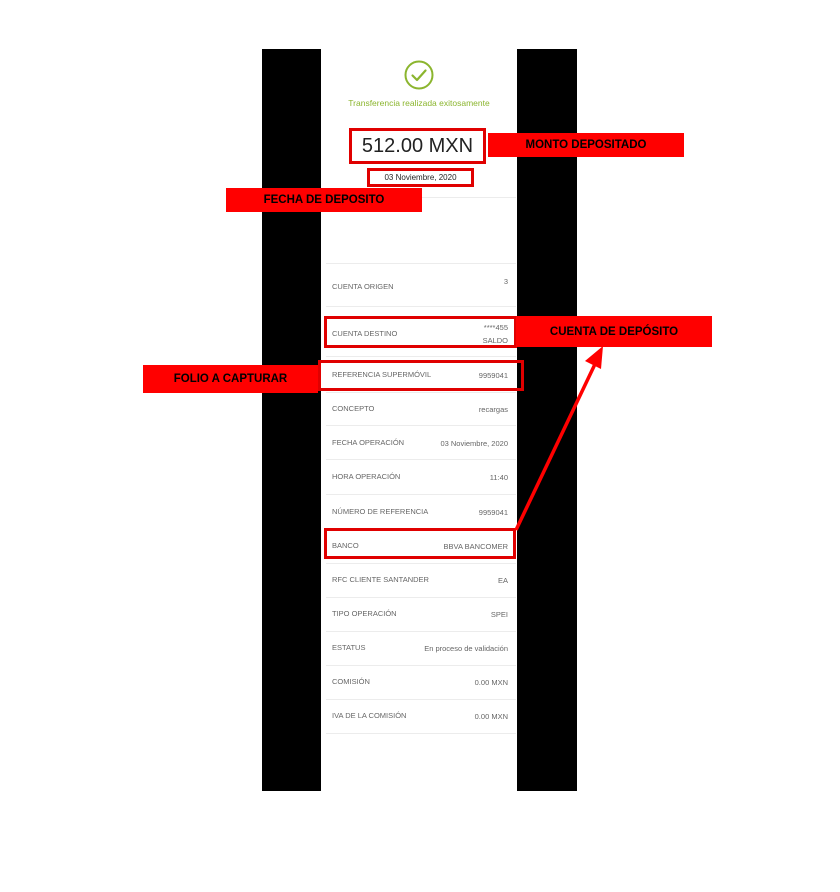  Describe the element at coordinates (230, 379) in the screenshot. I see `annotation-folio: FOLIO A CAPTURAR` at that location.